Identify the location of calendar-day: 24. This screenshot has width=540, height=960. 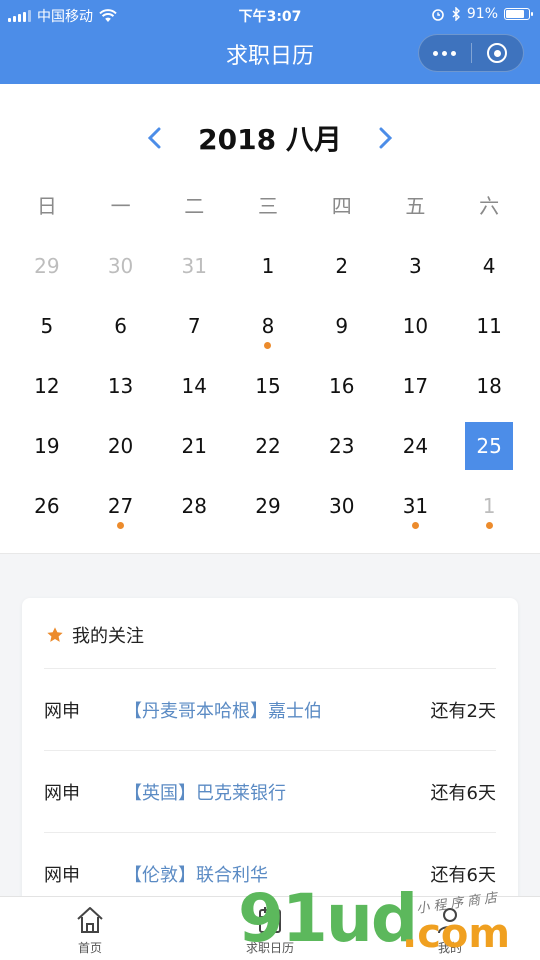
(416, 446).